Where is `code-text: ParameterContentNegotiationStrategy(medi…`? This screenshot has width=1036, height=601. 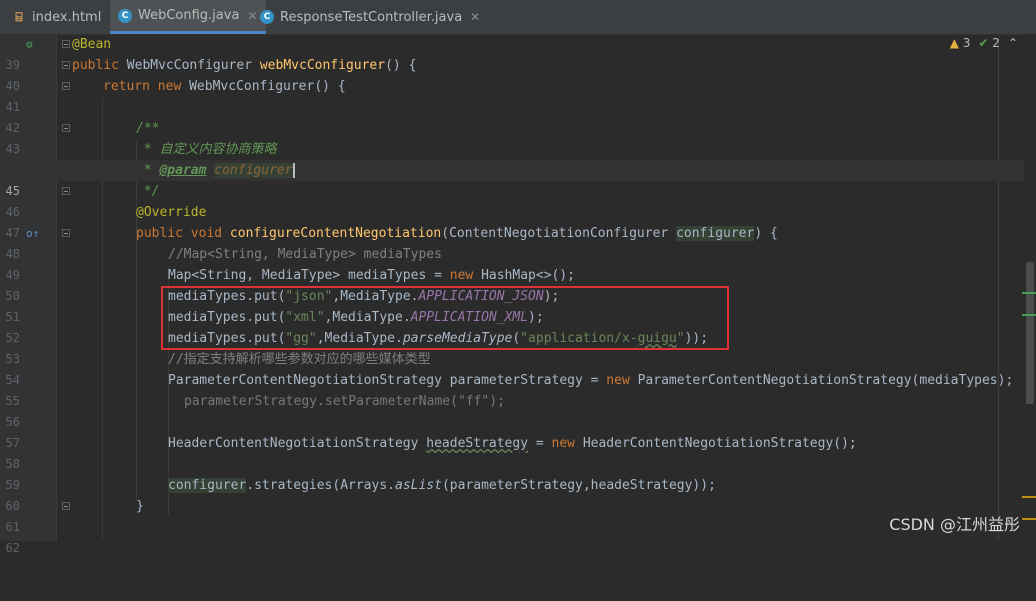 code-text: ParameterContentNegotiationStrategy(medi… is located at coordinates (825, 380).